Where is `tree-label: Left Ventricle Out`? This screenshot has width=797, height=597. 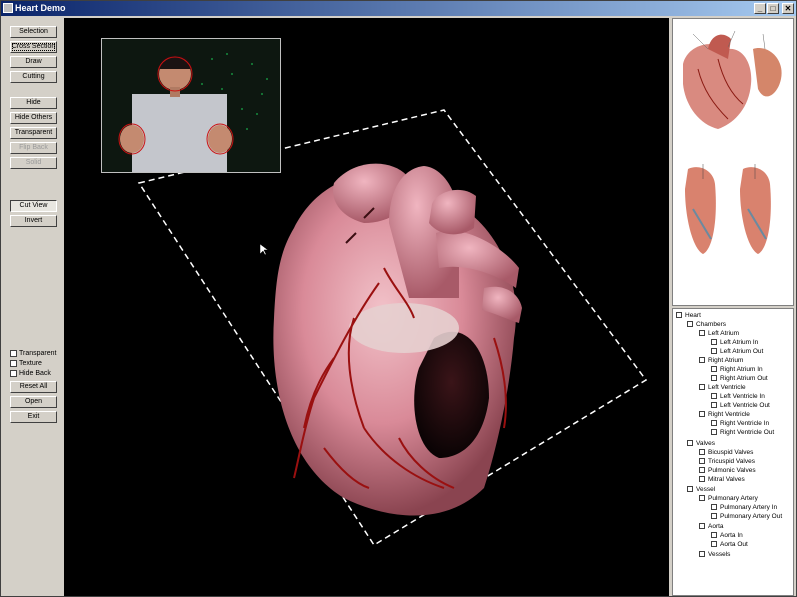 tree-label: Left Ventricle Out is located at coordinates (745, 405).